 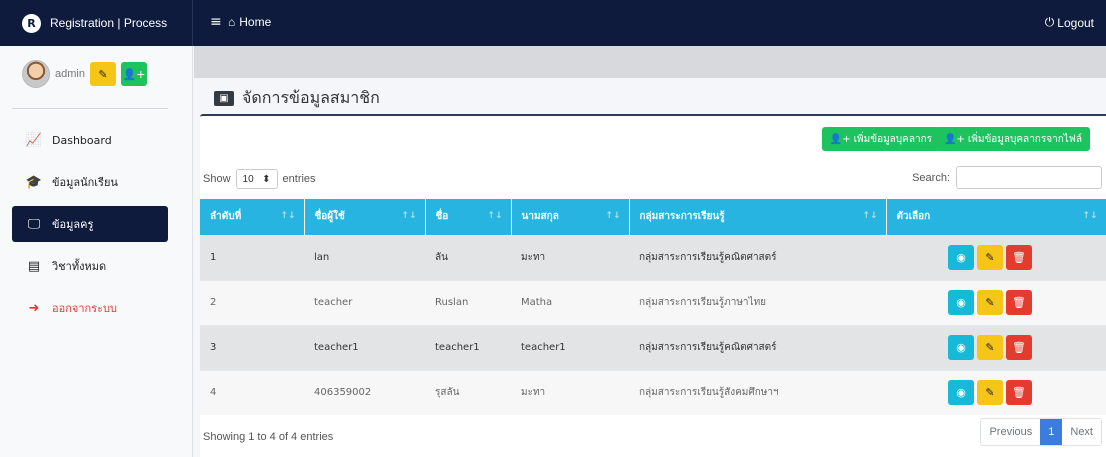 What do you see at coordinates (311, 97) in the screenshot?
I see `page-title-text: จัดการข้อมูลสมาชิก` at bounding box center [311, 97].